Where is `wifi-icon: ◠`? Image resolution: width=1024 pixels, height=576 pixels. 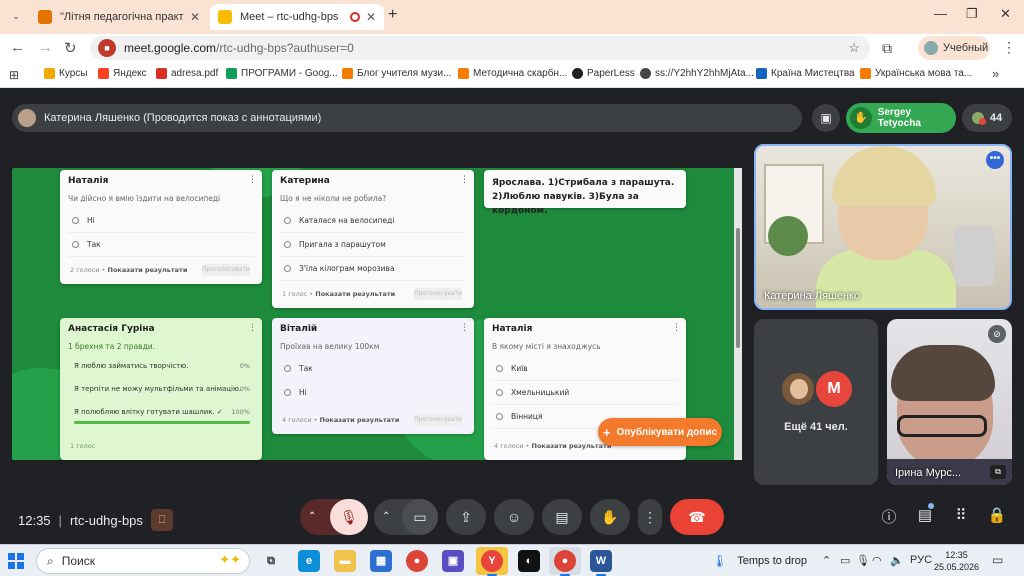 wifi-icon: ◠ is located at coordinates (877, 560).